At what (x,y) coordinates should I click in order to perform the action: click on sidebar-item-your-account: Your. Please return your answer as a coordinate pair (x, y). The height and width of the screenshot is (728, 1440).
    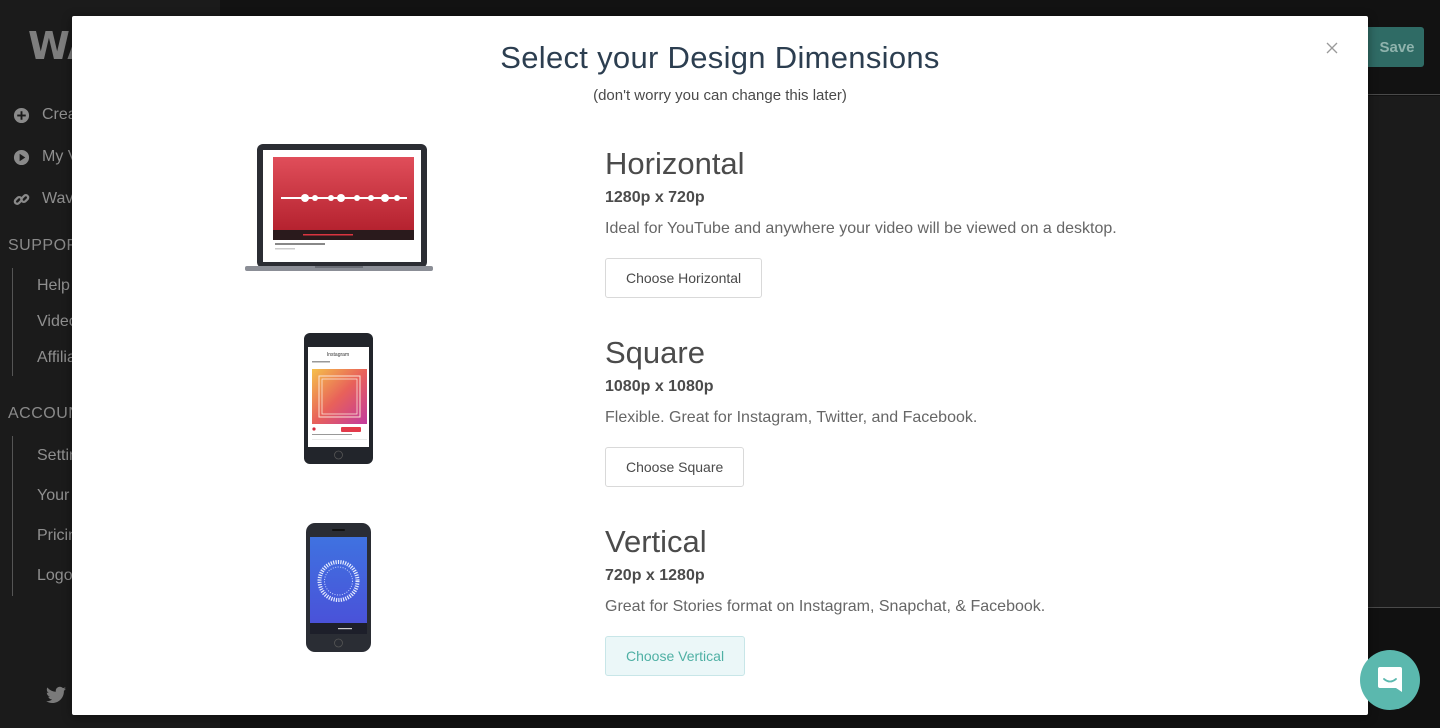
    Looking at the image, I should click on (53, 496).